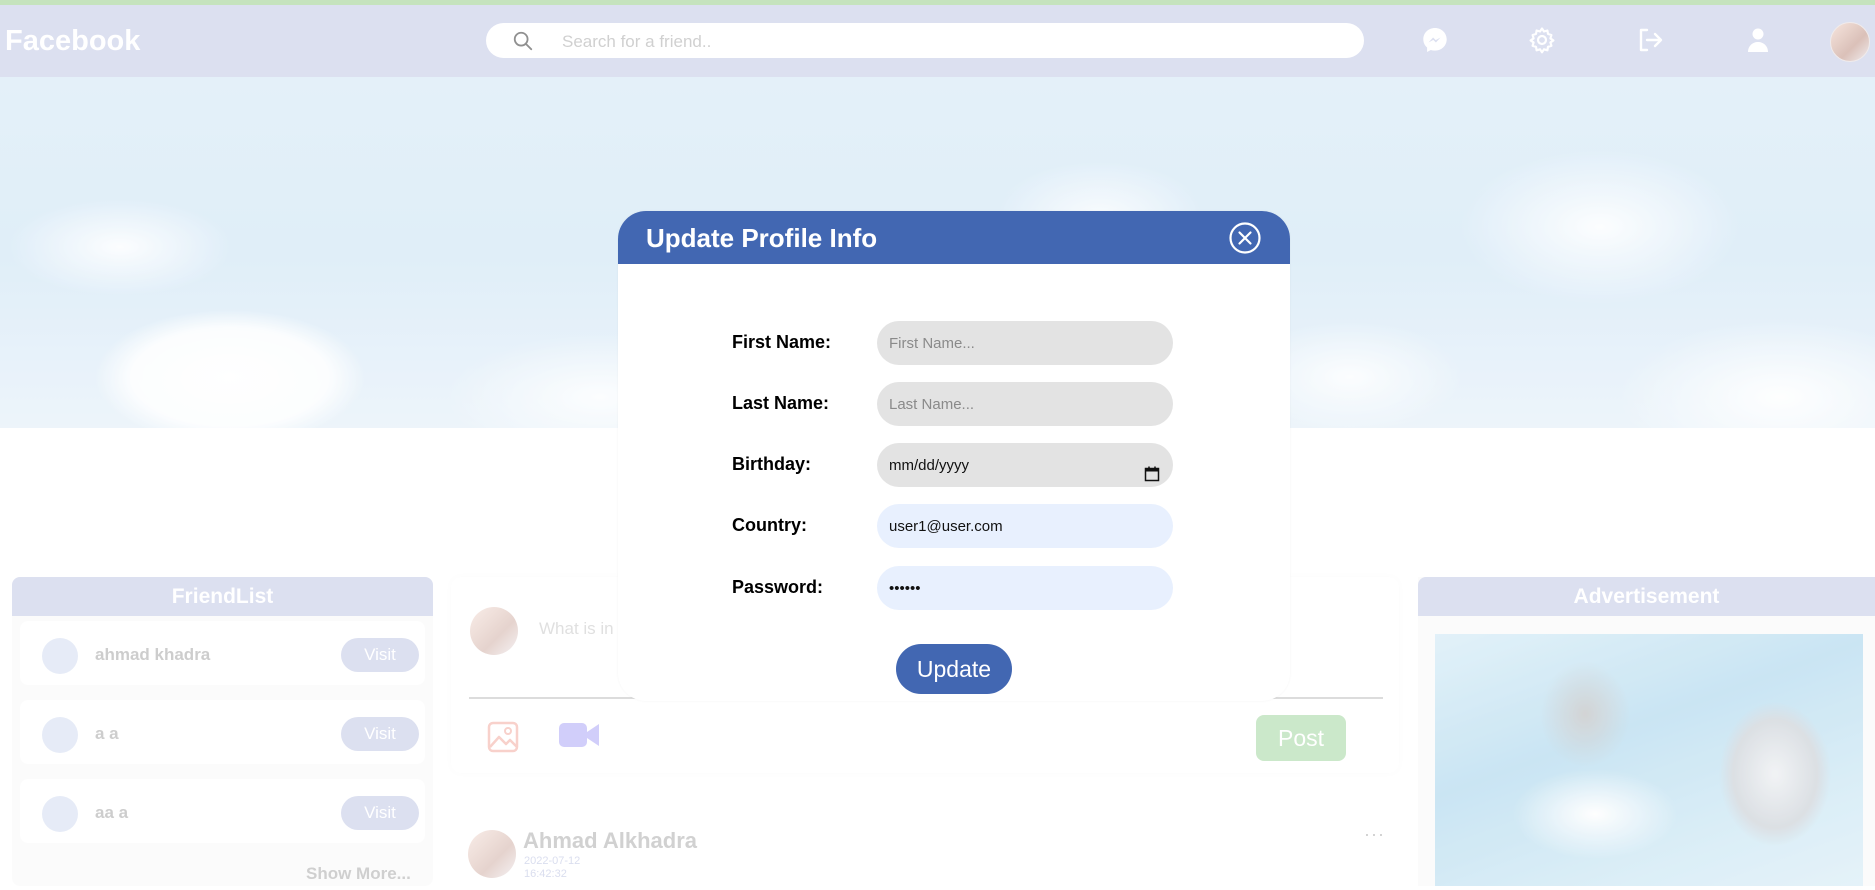 The image size is (1875, 890). Describe the element at coordinates (954, 669) in the screenshot. I see `update-button: Update` at that location.